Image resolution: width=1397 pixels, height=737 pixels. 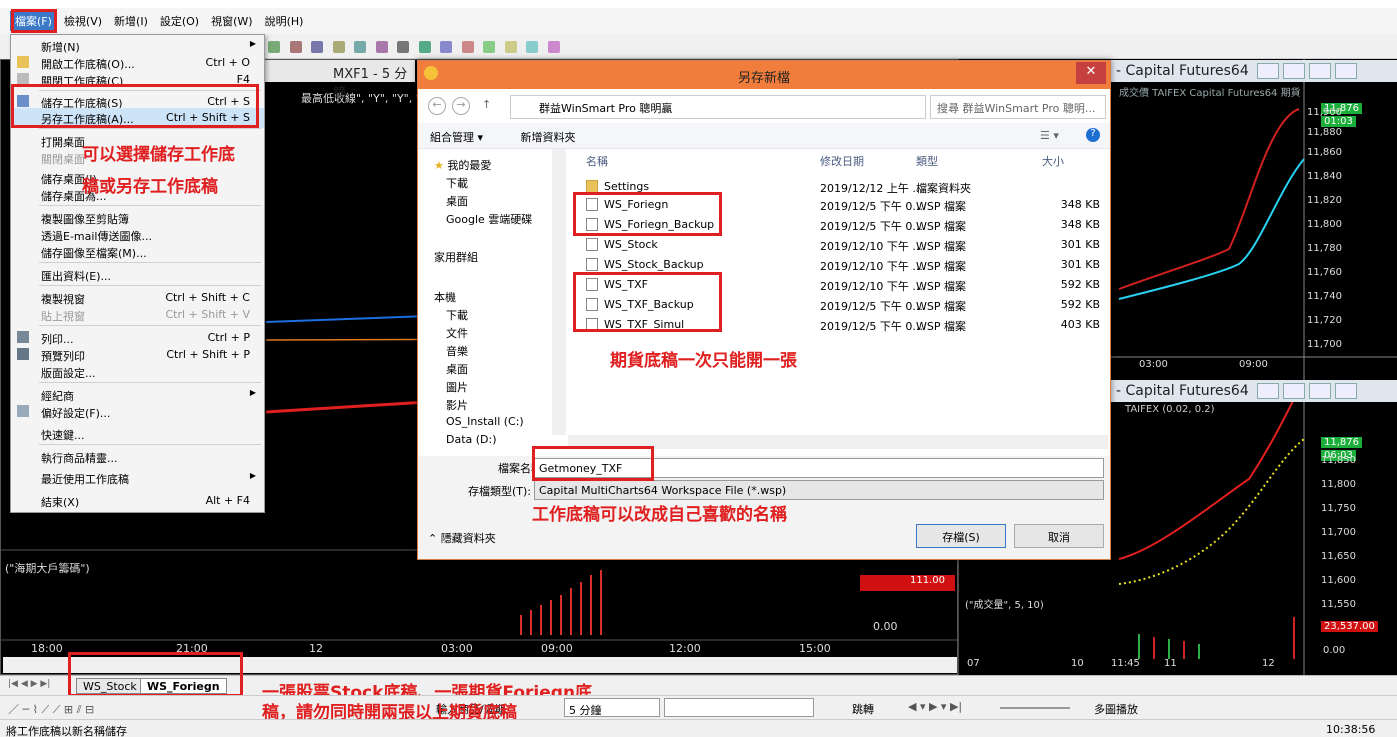 What do you see at coordinates (137, 315) in the screenshot?
I see `menu-item-paste-window: 貼上視窗 Ctrl + Shift + V` at bounding box center [137, 315].